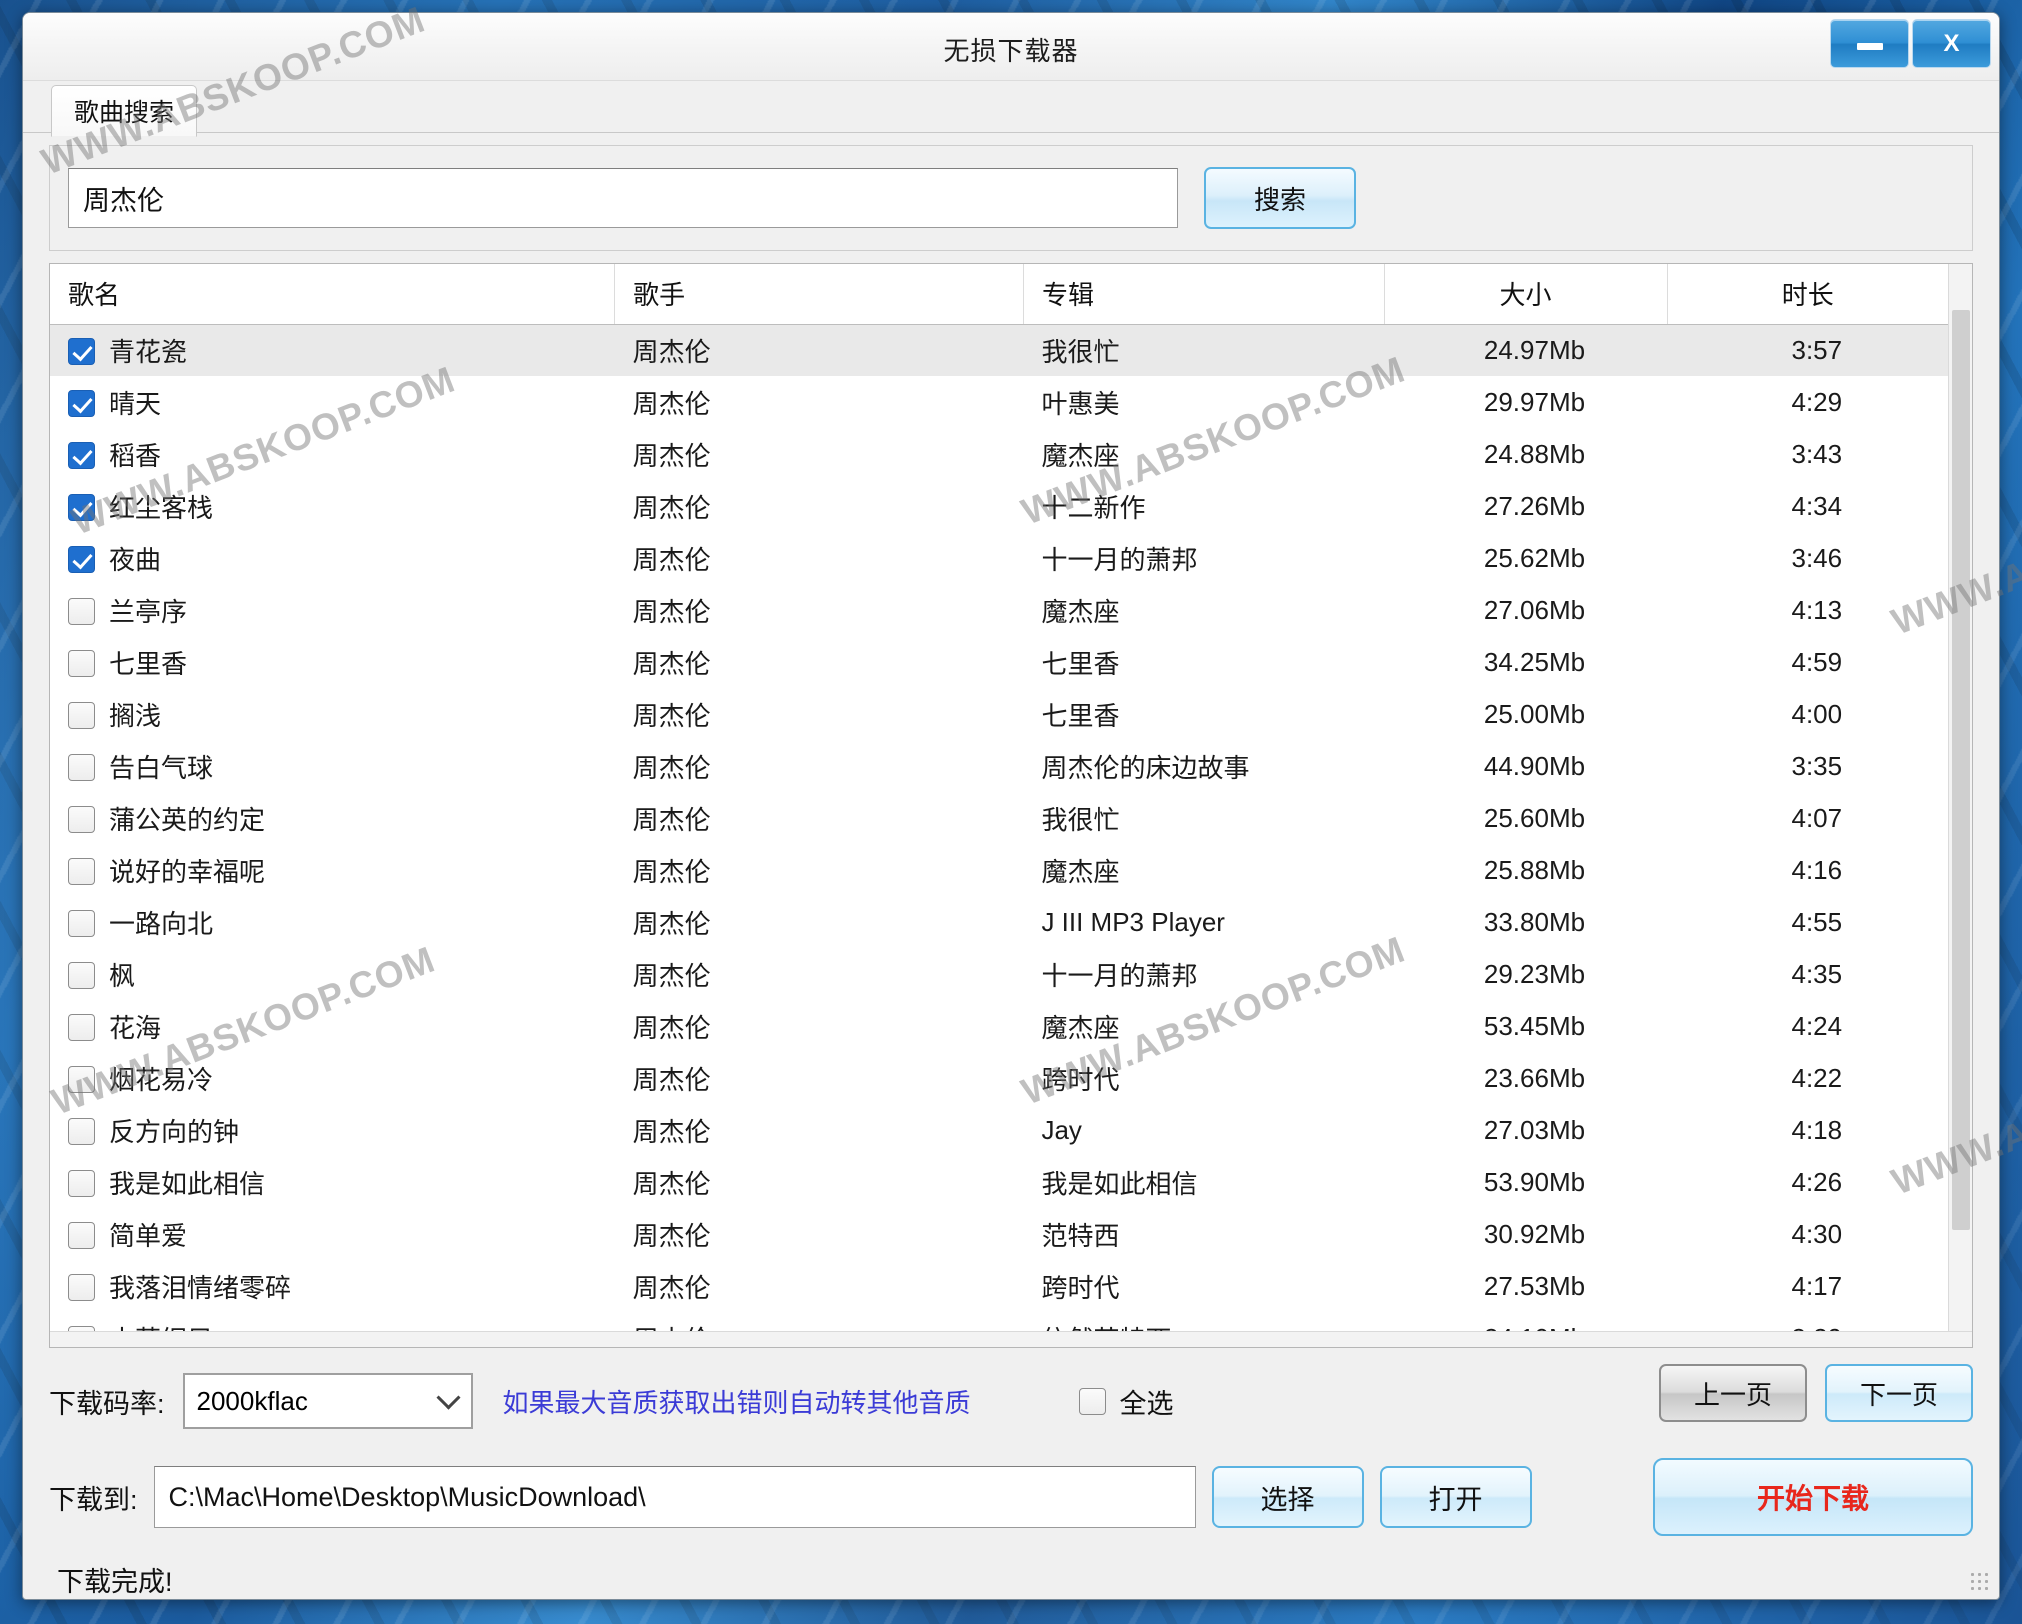 The height and width of the screenshot is (1624, 2022). Describe the element at coordinates (332, 766) in the screenshot. I see `song-name-cell: 告白气球` at that location.